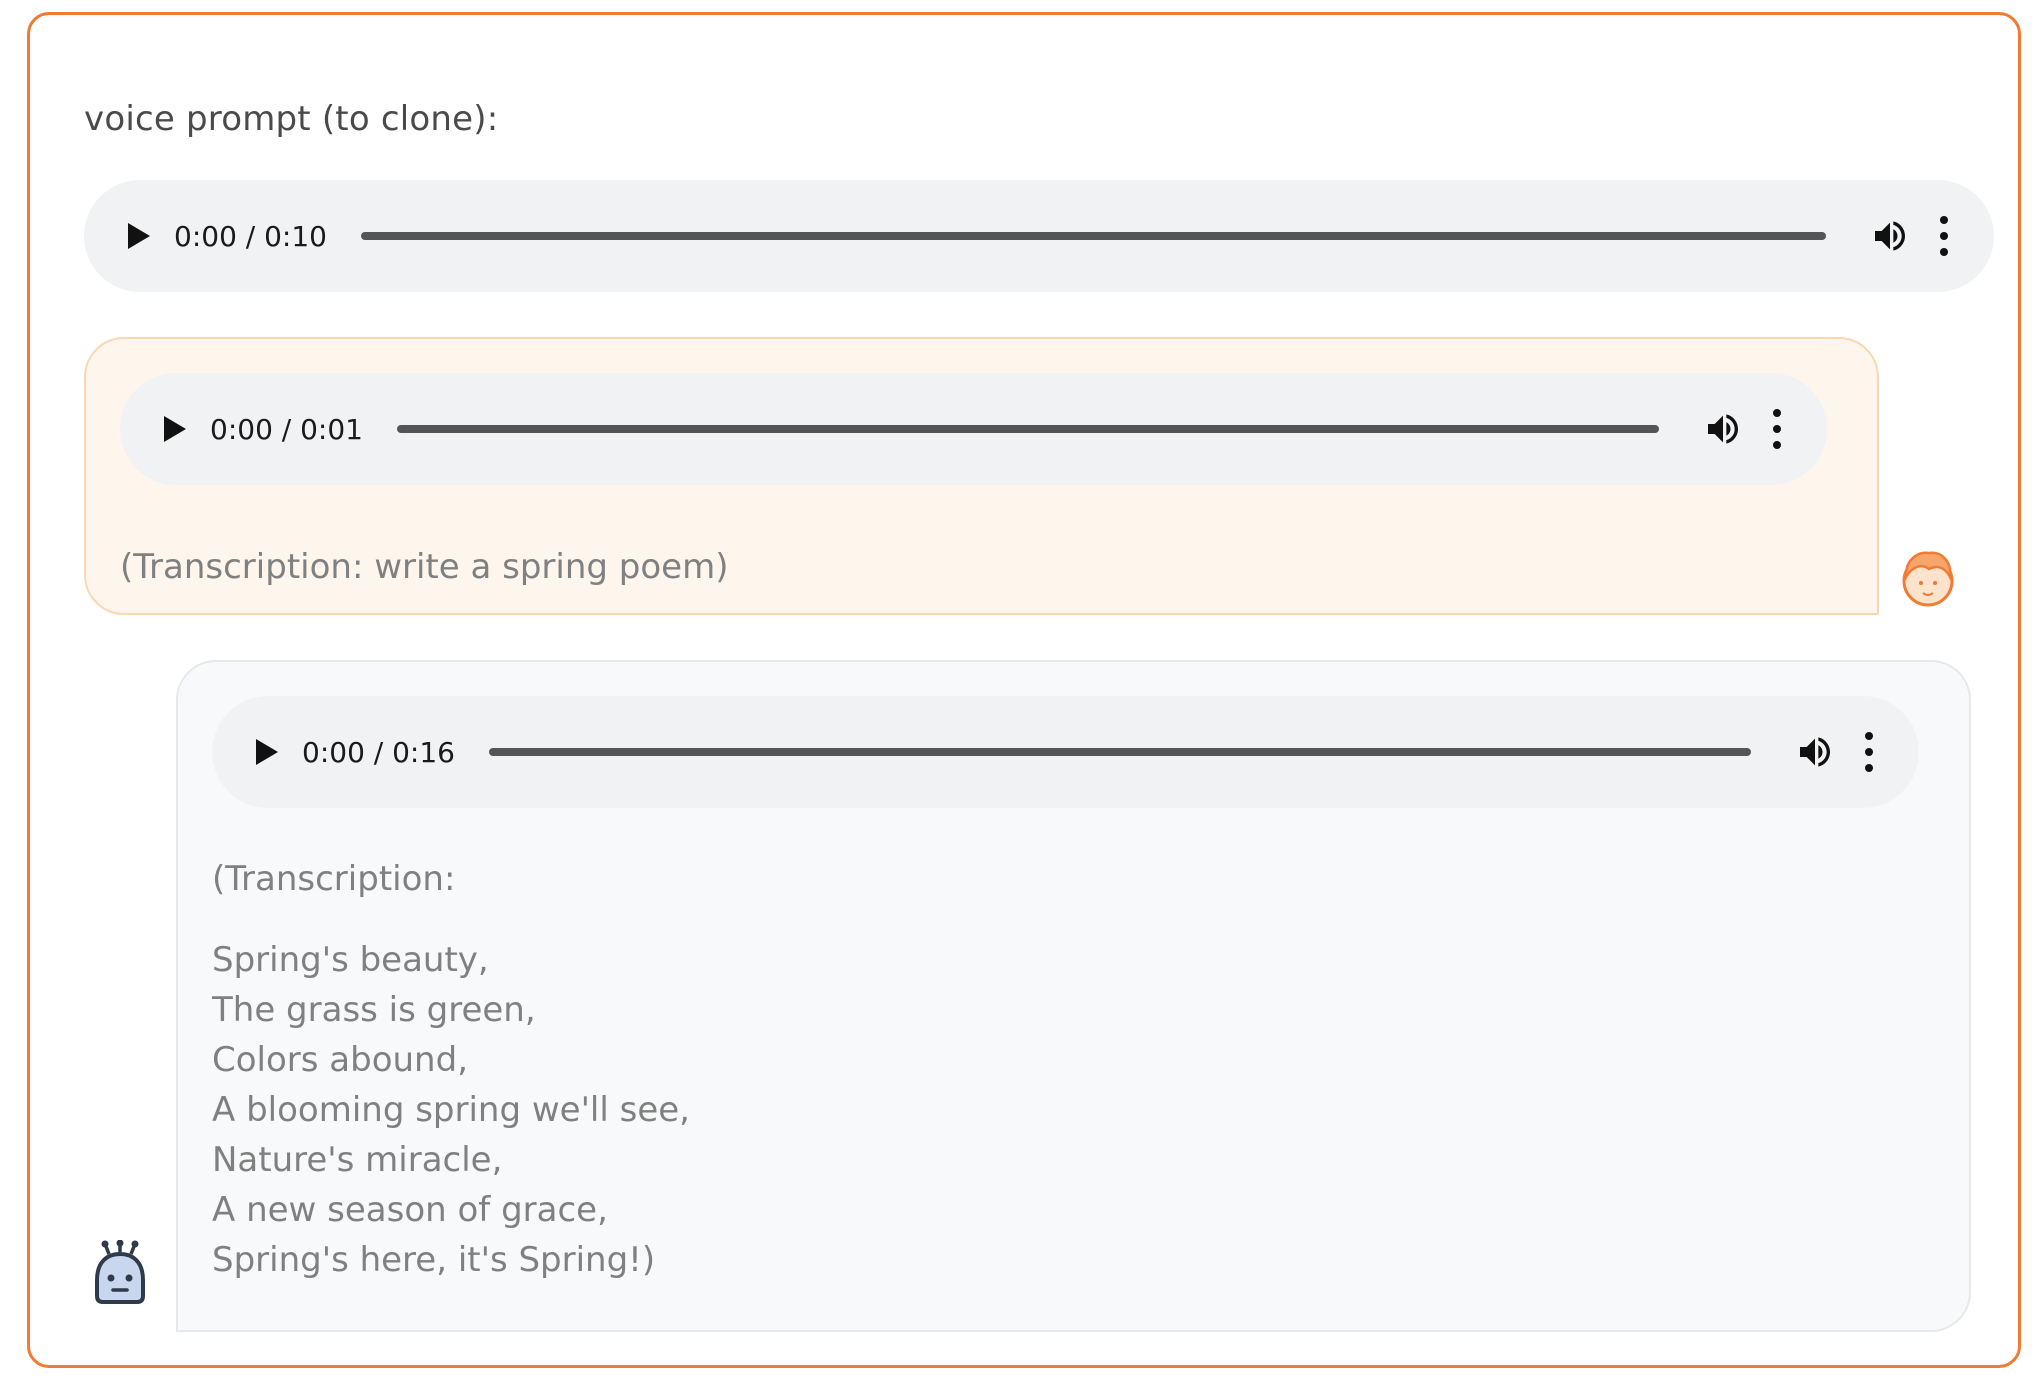 This screenshot has height=1378, width=2042. I want to click on poem-line: A blooming spring we'll see,, so click(451, 1110).